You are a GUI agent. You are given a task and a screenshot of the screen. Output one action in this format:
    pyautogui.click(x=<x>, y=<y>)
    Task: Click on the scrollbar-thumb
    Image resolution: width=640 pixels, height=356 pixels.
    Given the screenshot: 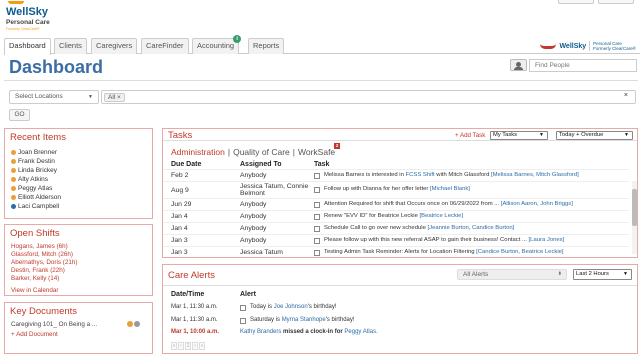 What is the action you would take?
    pyautogui.click(x=634, y=207)
    